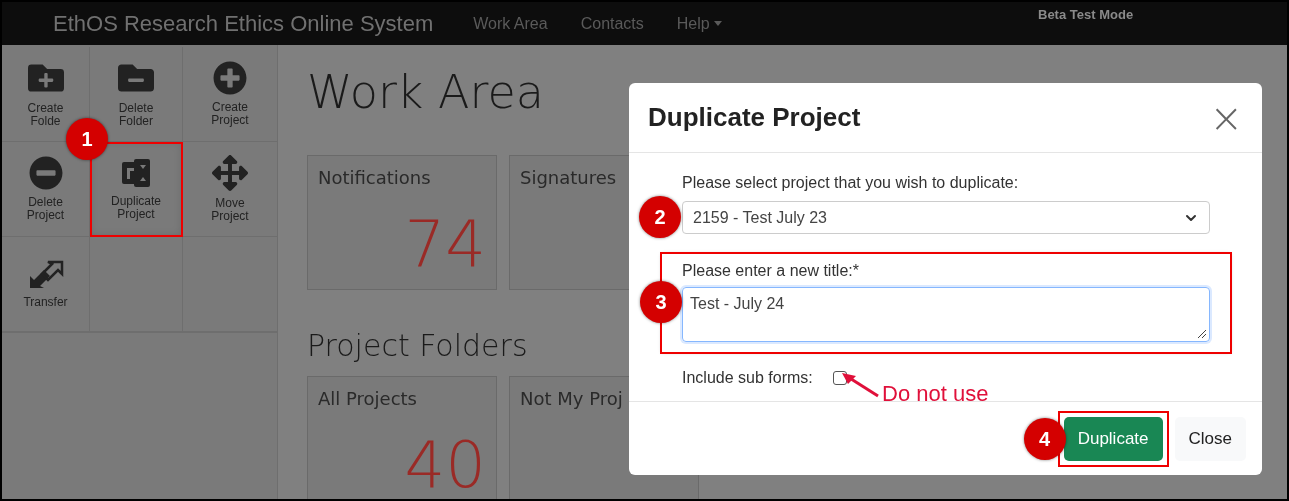  I want to click on annotation-note: Do not use, so click(935, 394).